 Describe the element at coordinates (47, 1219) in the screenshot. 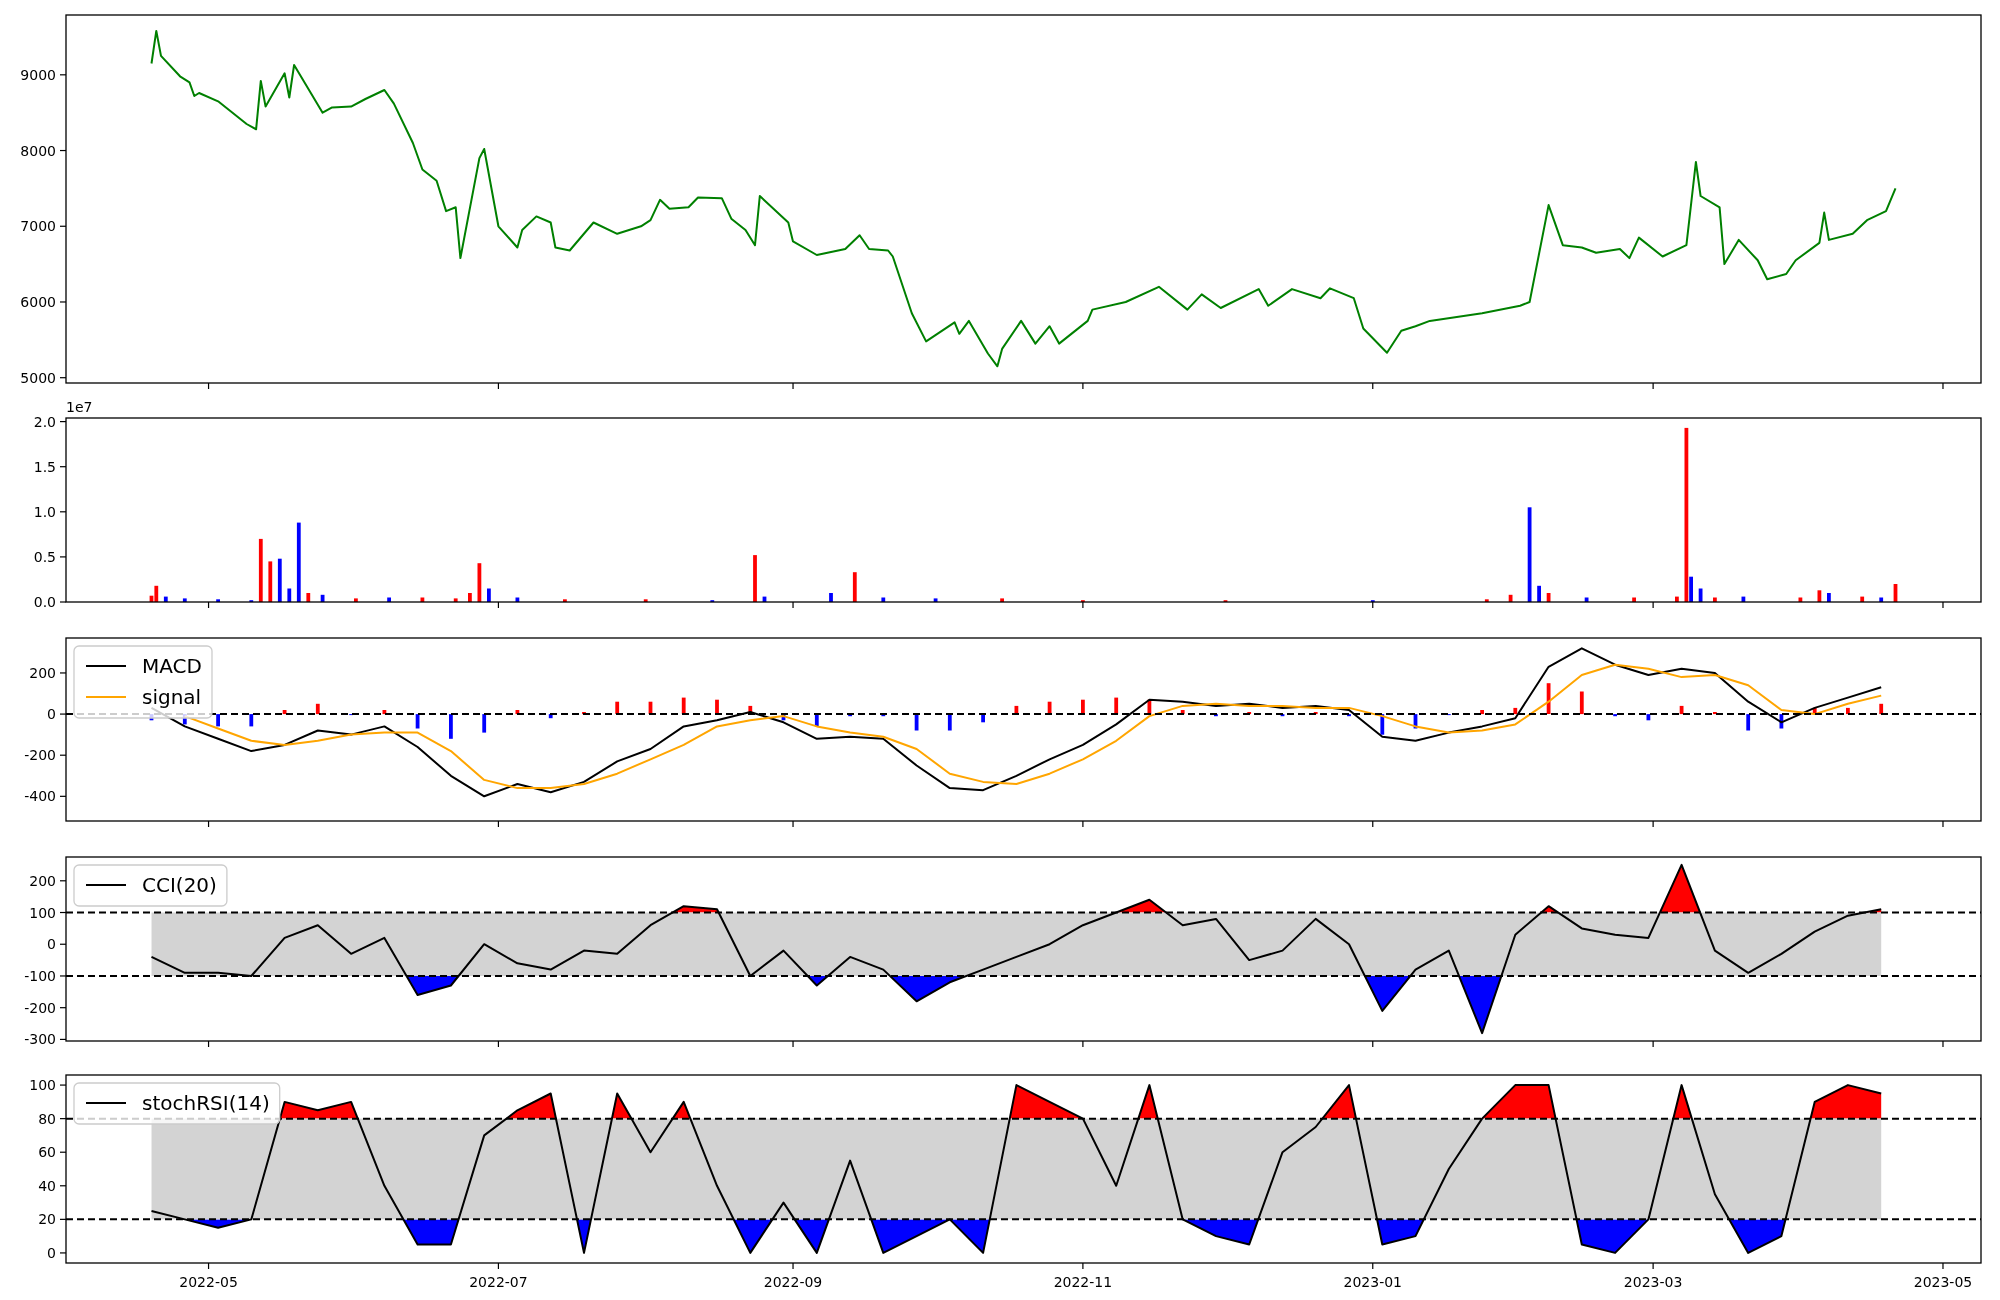

I see `y-tick-label: 20` at that location.